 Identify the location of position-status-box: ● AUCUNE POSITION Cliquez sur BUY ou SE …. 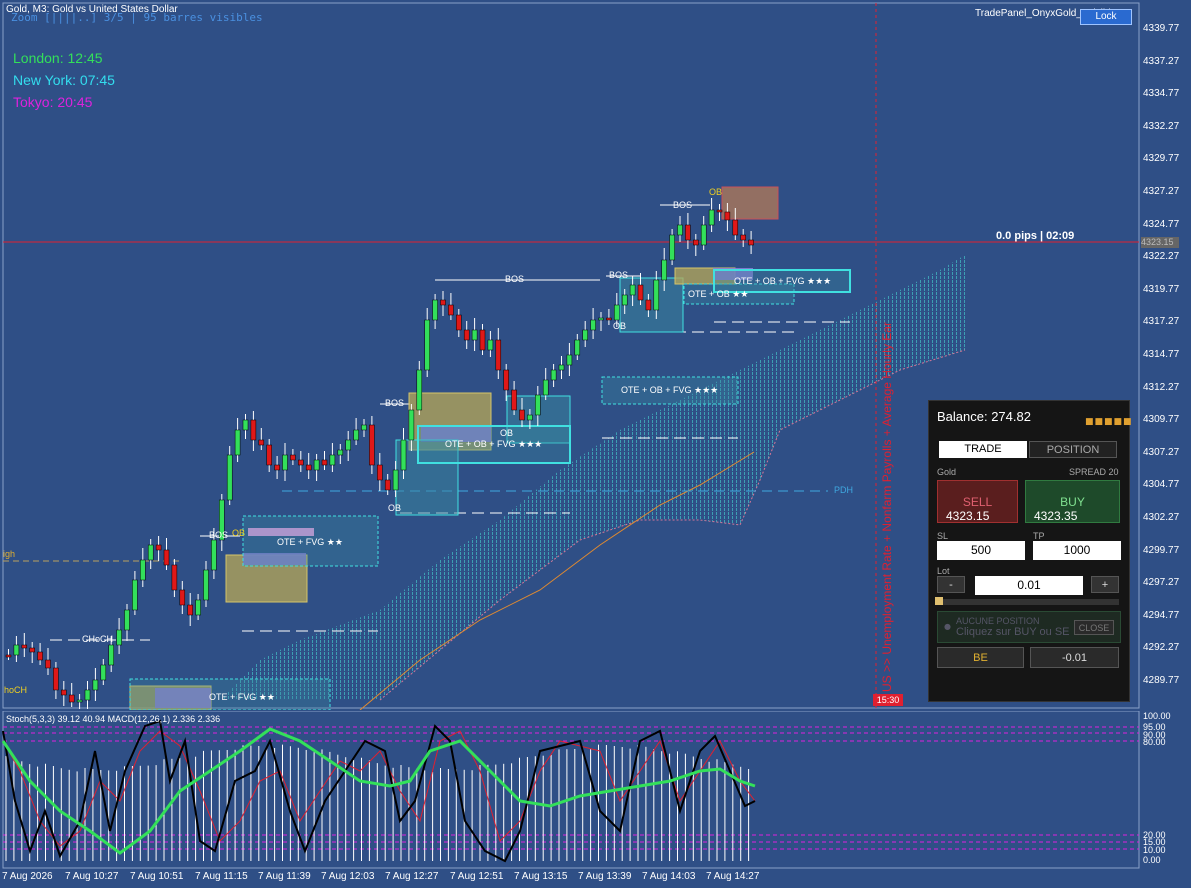
(1029, 627).